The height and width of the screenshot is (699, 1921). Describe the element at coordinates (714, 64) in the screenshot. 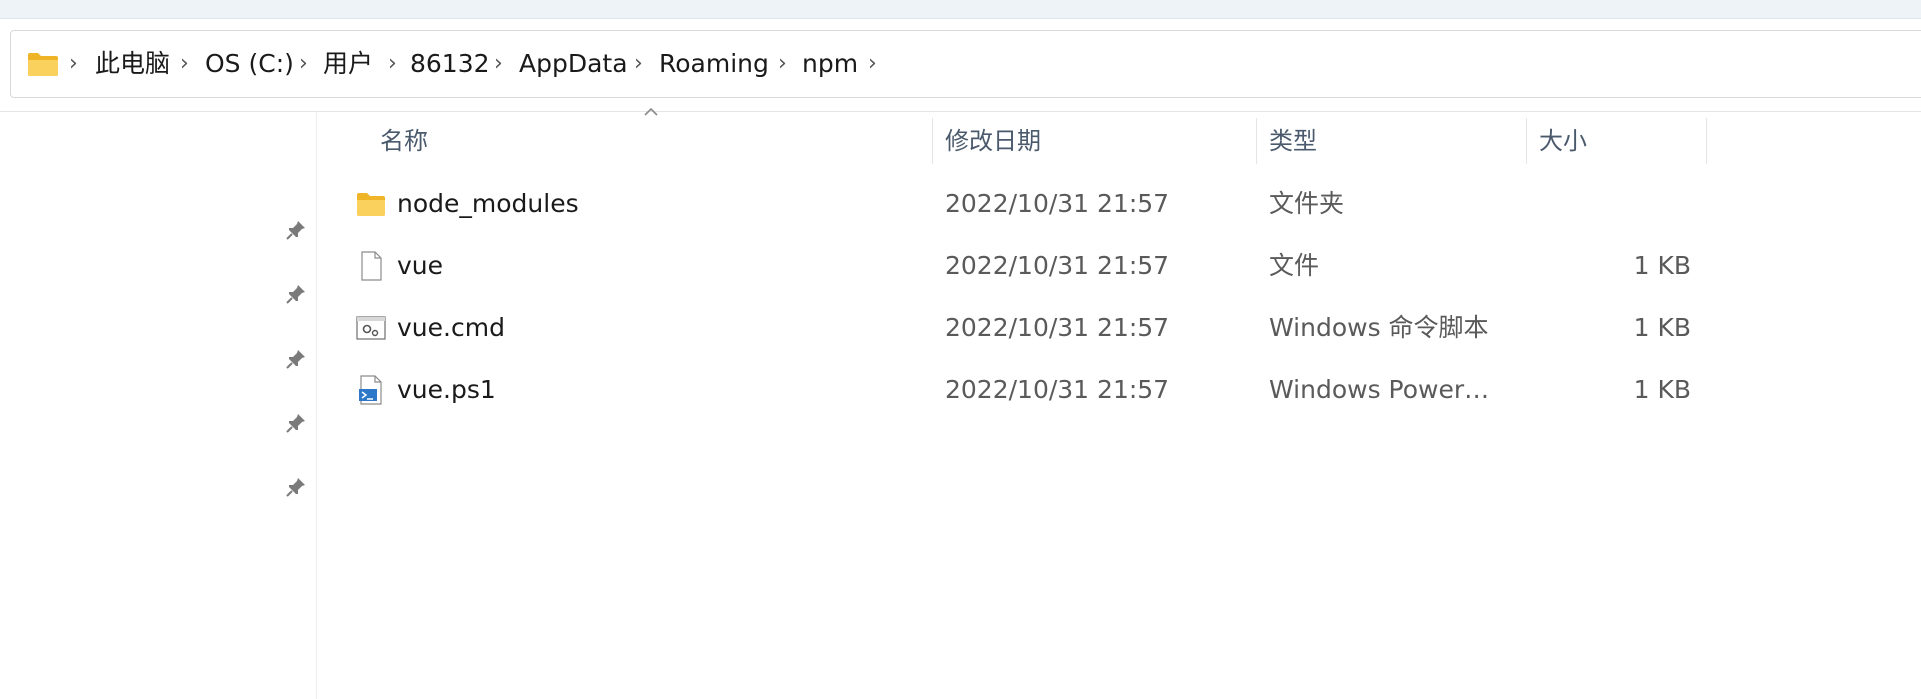

I see `breadcrumb-roaming: Roaming` at that location.